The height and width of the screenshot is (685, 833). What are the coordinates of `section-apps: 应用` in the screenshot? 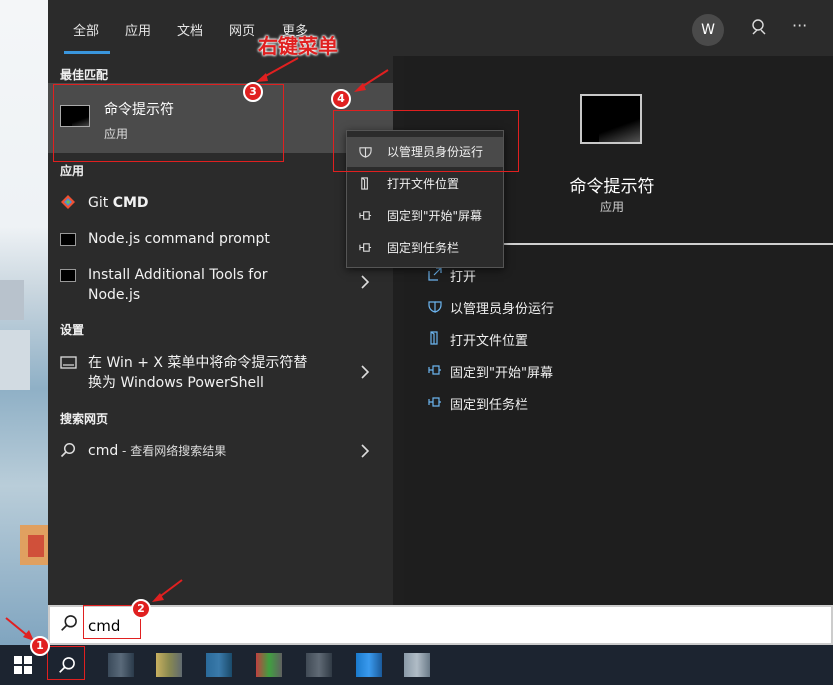 It's located at (72, 171).